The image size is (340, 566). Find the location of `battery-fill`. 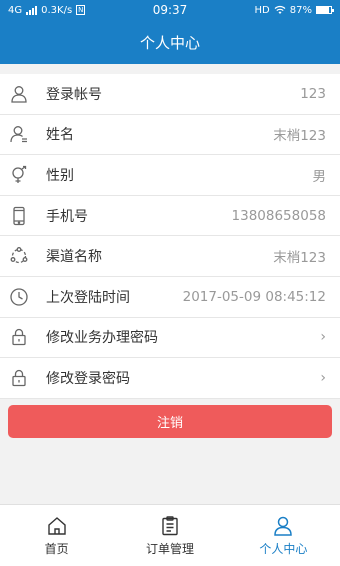

battery-fill is located at coordinates (323, 10).